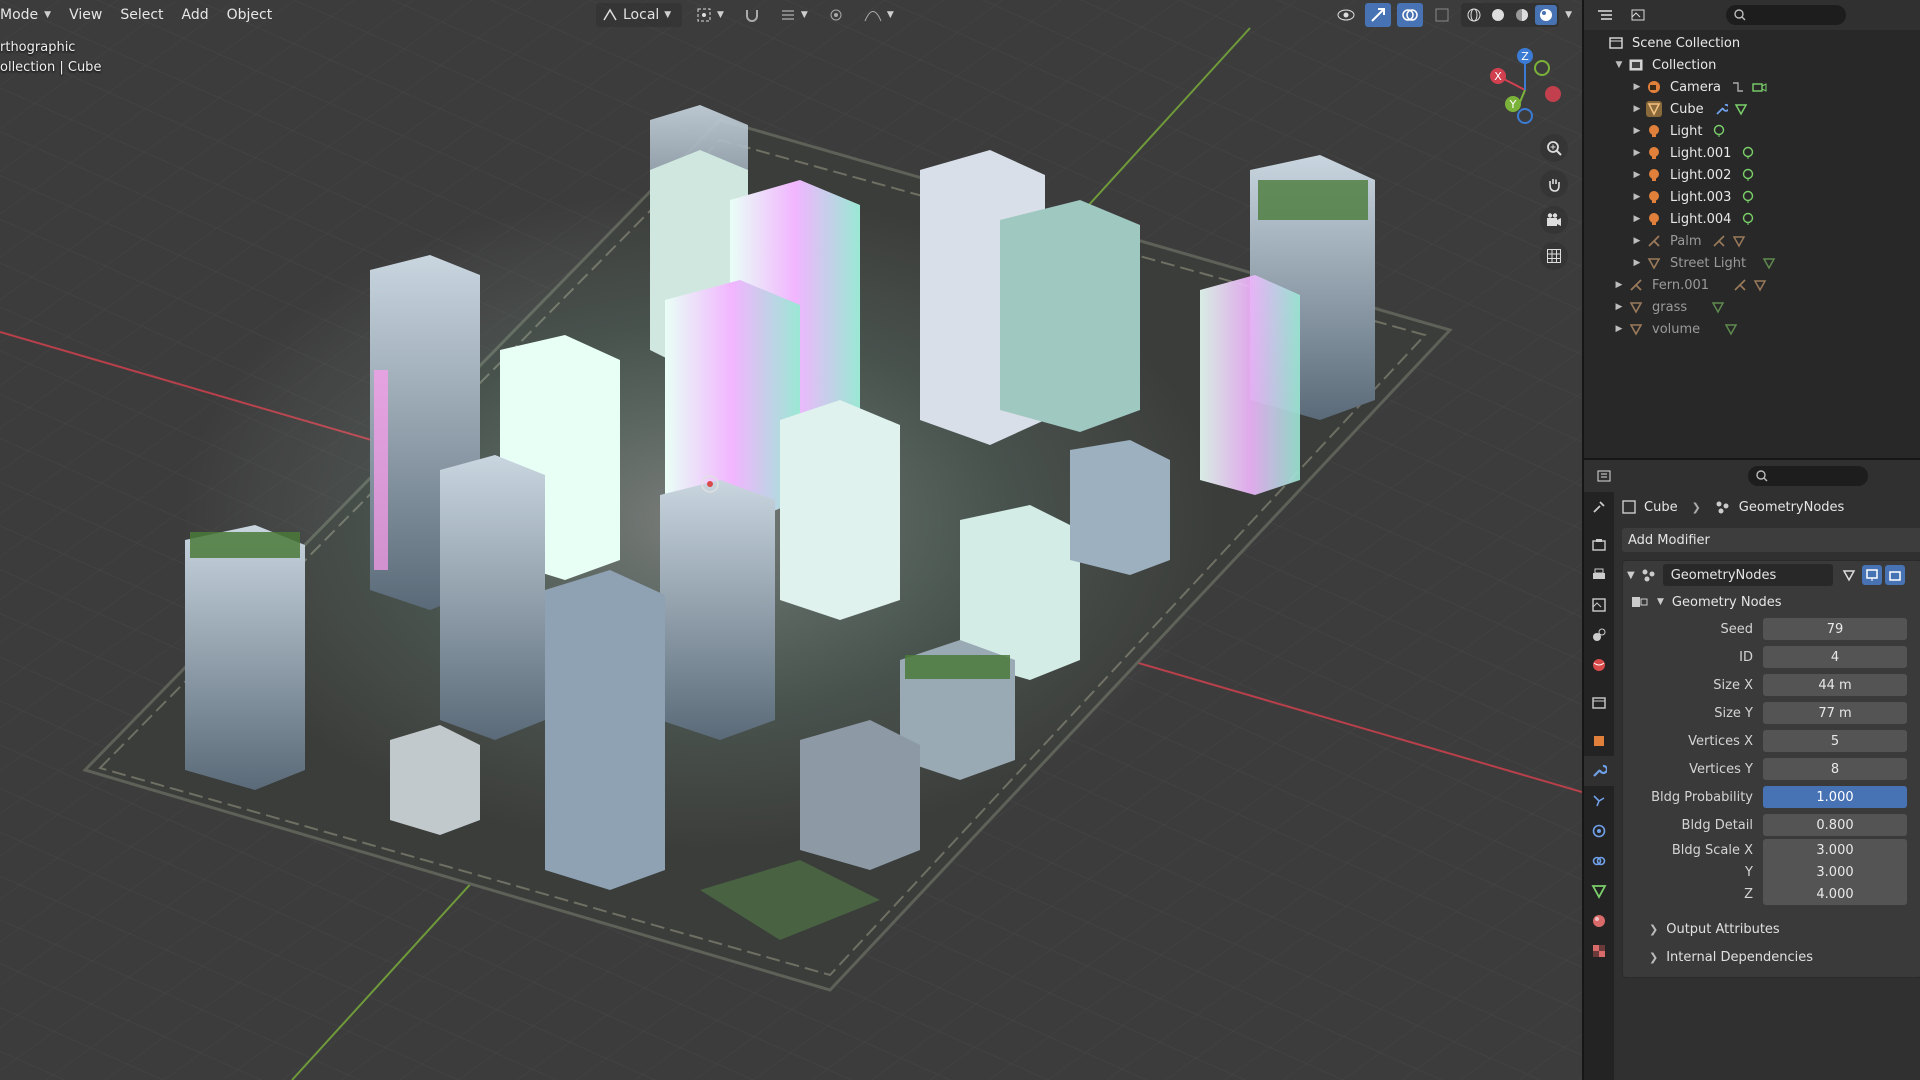  What do you see at coordinates (1752, 65) in the screenshot?
I see `outliner-row-collection: ▼ Collection` at bounding box center [1752, 65].